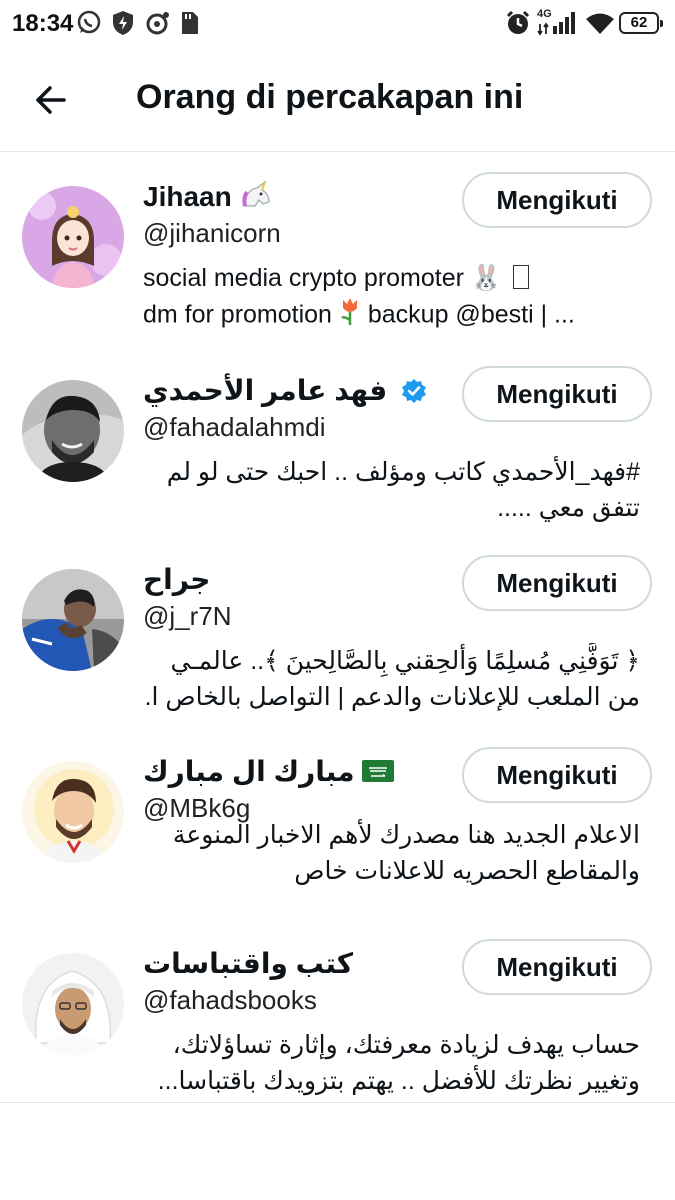 This screenshot has width=675, height=1200. What do you see at coordinates (190, 25) in the screenshot?
I see `sd-card-icon` at bounding box center [190, 25].